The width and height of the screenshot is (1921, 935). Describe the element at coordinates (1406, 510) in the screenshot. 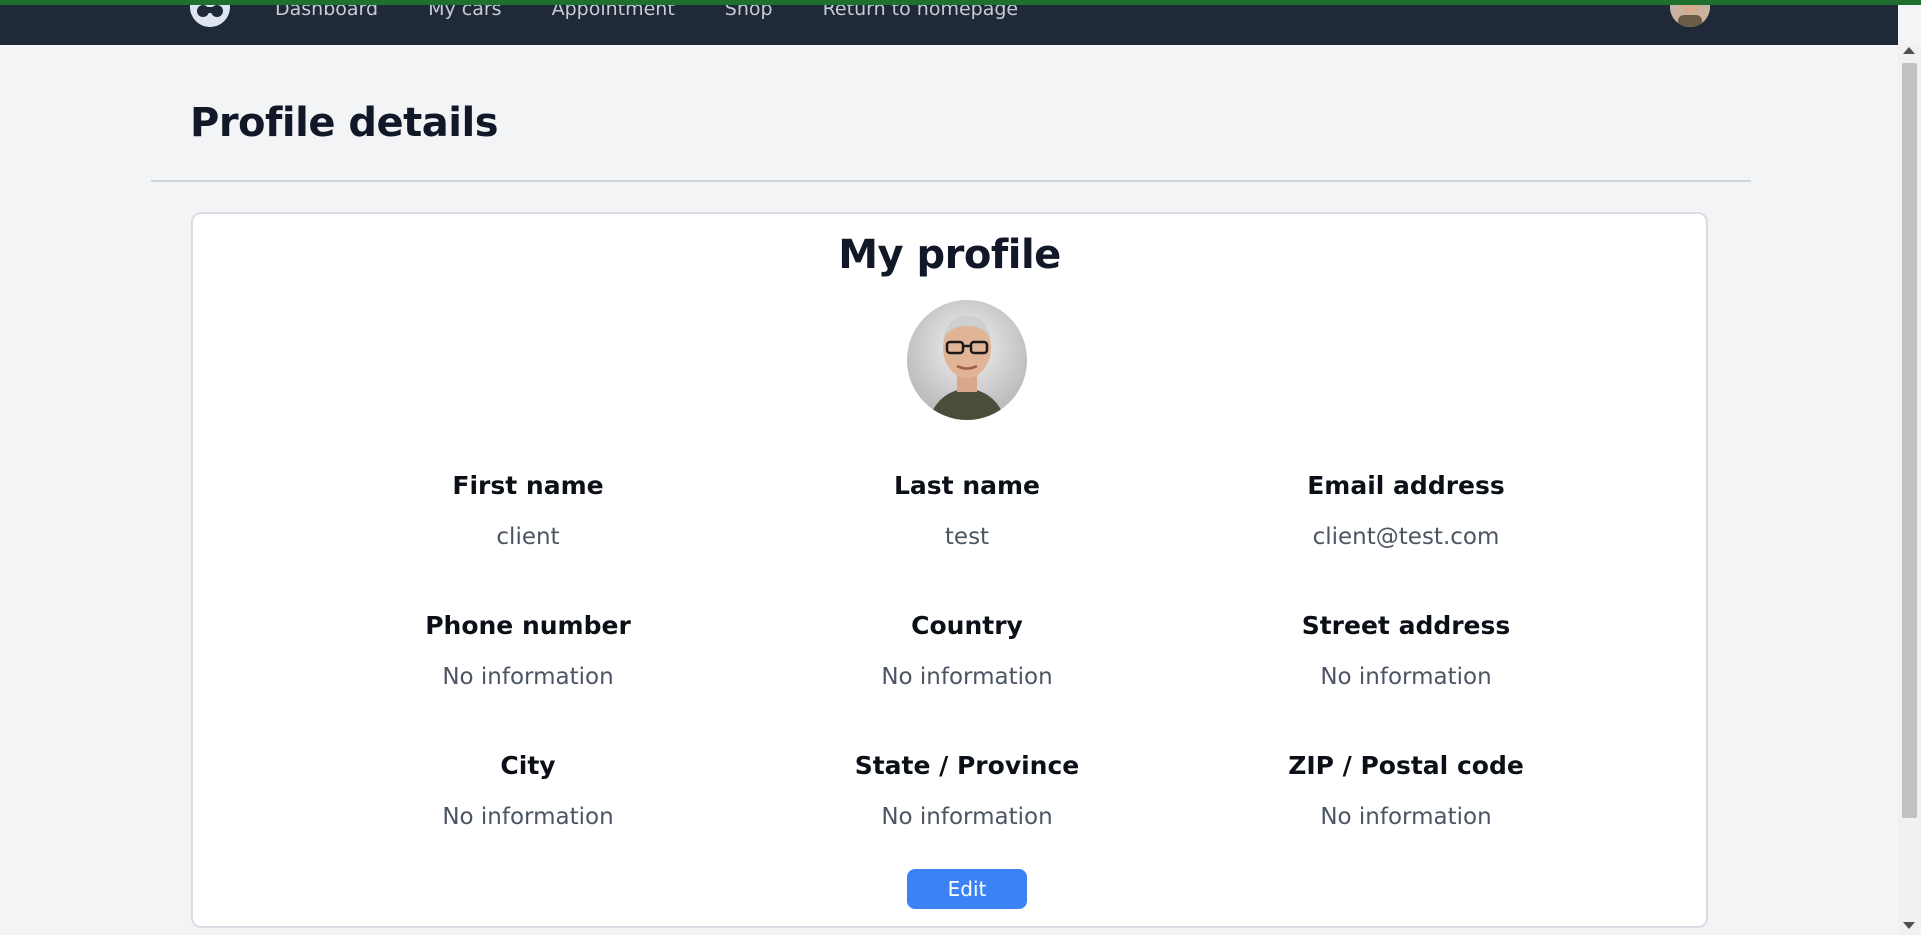

I see `field-email-address: Email address client@test.com` at that location.